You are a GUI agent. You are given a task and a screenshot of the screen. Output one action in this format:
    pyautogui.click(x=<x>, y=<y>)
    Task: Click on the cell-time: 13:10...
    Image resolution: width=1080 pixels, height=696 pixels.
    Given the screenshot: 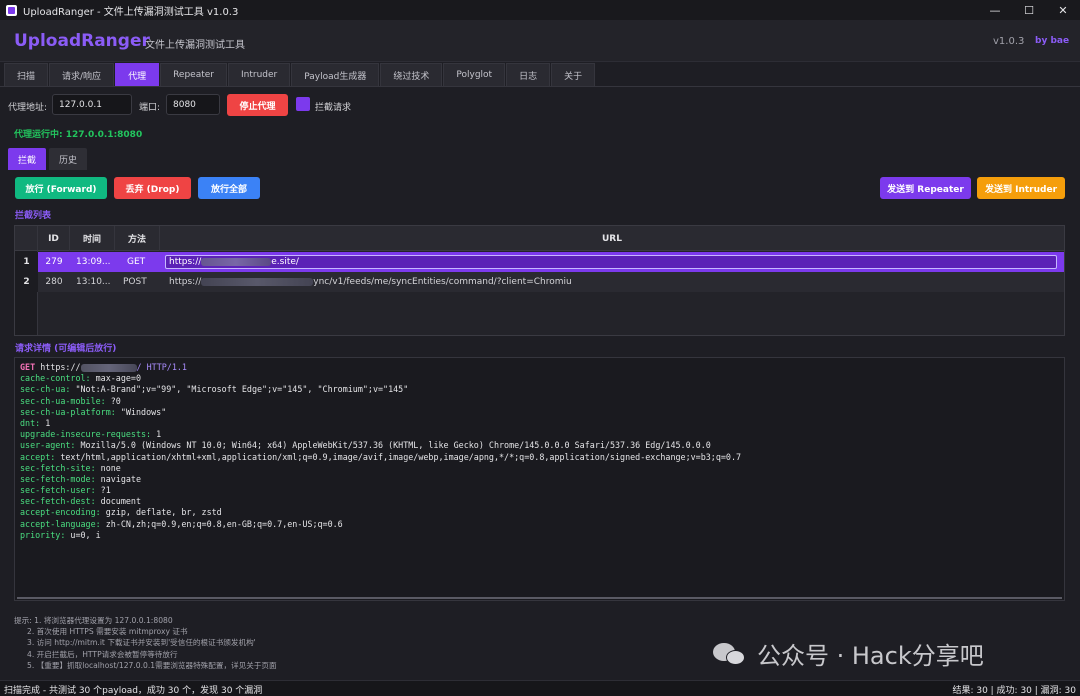 What is the action you would take?
    pyautogui.click(x=93, y=282)
    